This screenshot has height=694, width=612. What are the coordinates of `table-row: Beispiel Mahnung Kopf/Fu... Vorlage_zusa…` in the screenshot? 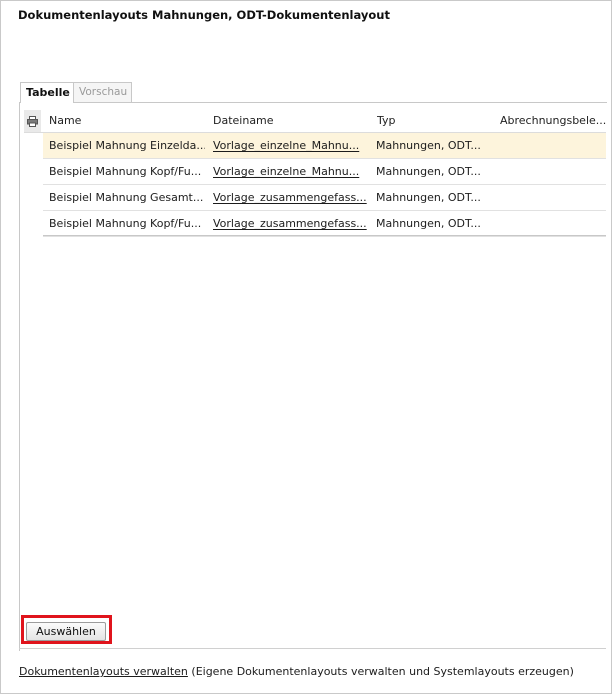 It's located at (324, 224).